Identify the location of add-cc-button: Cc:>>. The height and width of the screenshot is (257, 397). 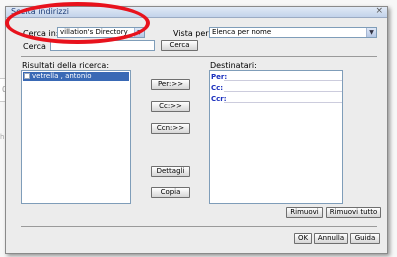
(170, 106).